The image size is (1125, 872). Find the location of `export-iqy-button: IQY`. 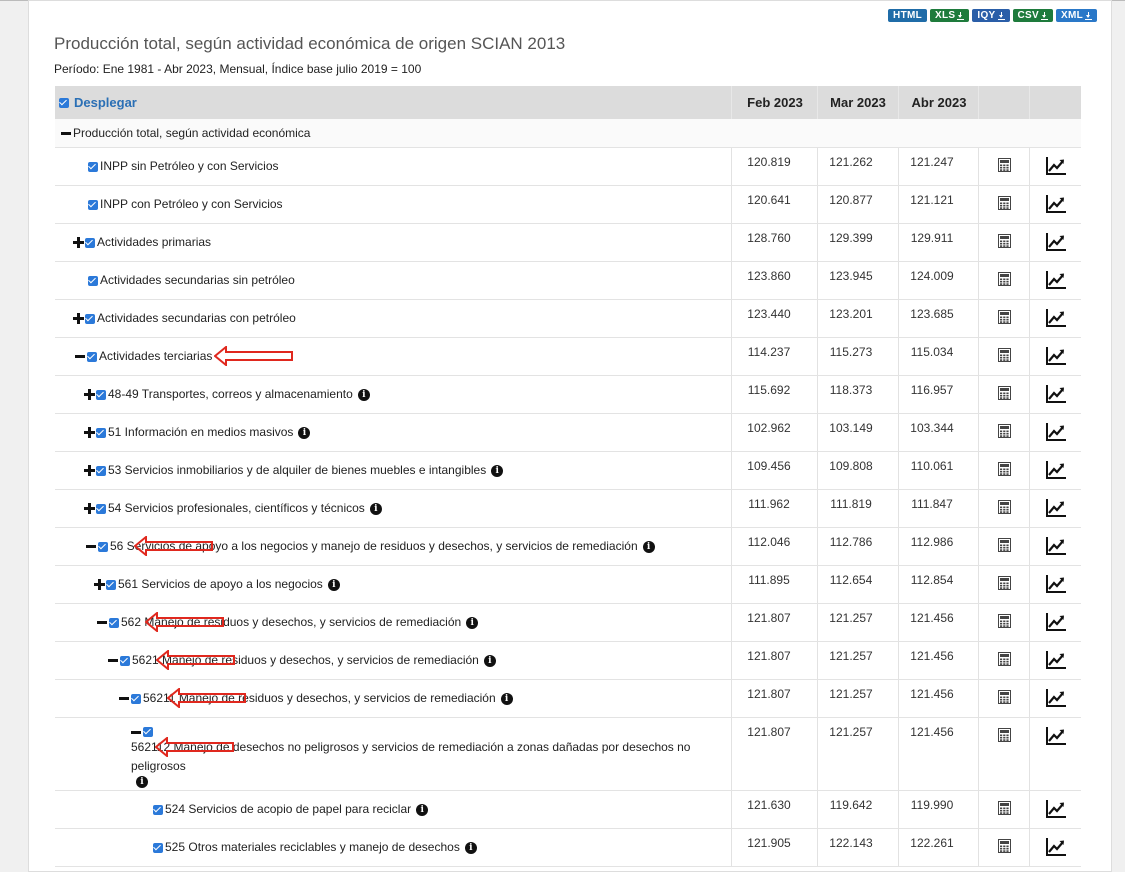

export-iqy-button: IQY is located at coordinates (991, 15).